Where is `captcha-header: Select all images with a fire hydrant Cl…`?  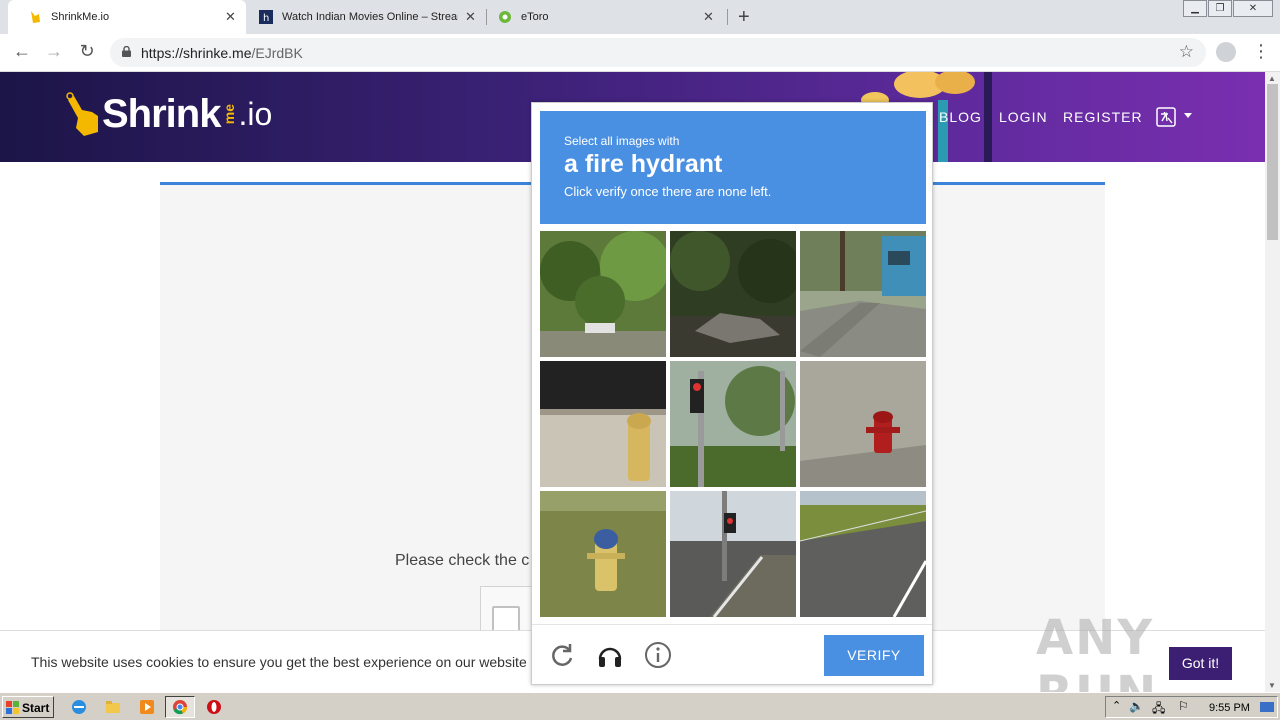 captcha-header: Select all images with a fire hydrant Cl… is located at coordinates (733, 167).